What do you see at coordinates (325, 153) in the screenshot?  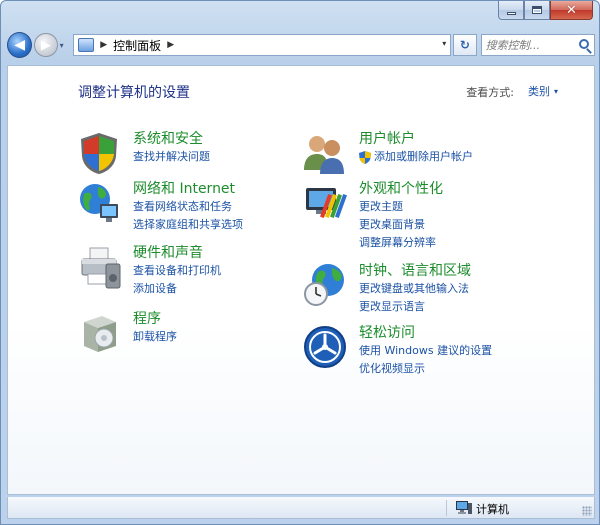 I see `users-icon` at bounding box center [325, 153].